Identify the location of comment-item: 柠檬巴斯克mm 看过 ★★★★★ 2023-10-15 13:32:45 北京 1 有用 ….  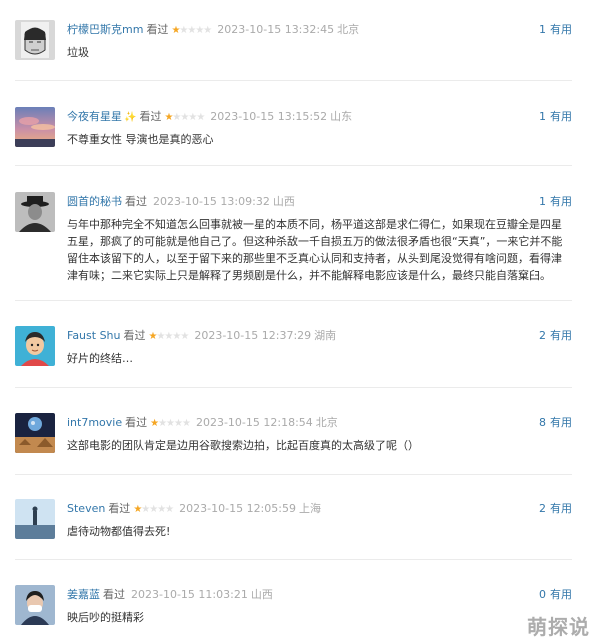
(293, 50).